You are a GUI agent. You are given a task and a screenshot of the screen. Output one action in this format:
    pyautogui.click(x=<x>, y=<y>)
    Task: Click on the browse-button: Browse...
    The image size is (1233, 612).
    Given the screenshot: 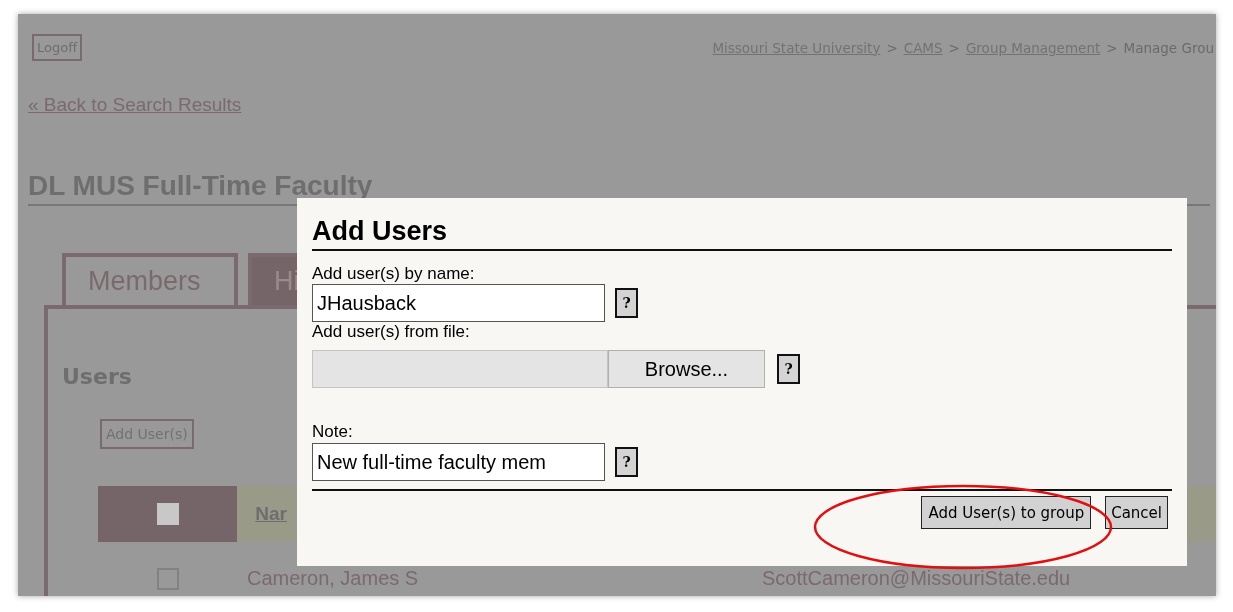 What is the action you would take?
    pyautogui.click(x=686, y=369)
    